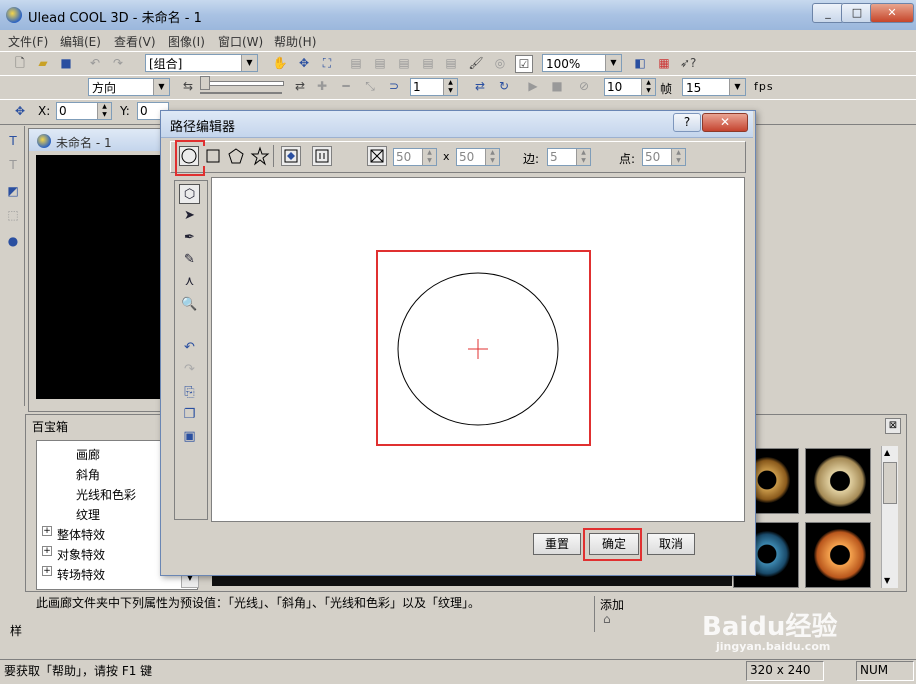 The image size is (916, 684). What do you see at coordinates (327, 63) in the screenshot?
I see `select-object-icon: ⛶` at bounding box center [327, 63].